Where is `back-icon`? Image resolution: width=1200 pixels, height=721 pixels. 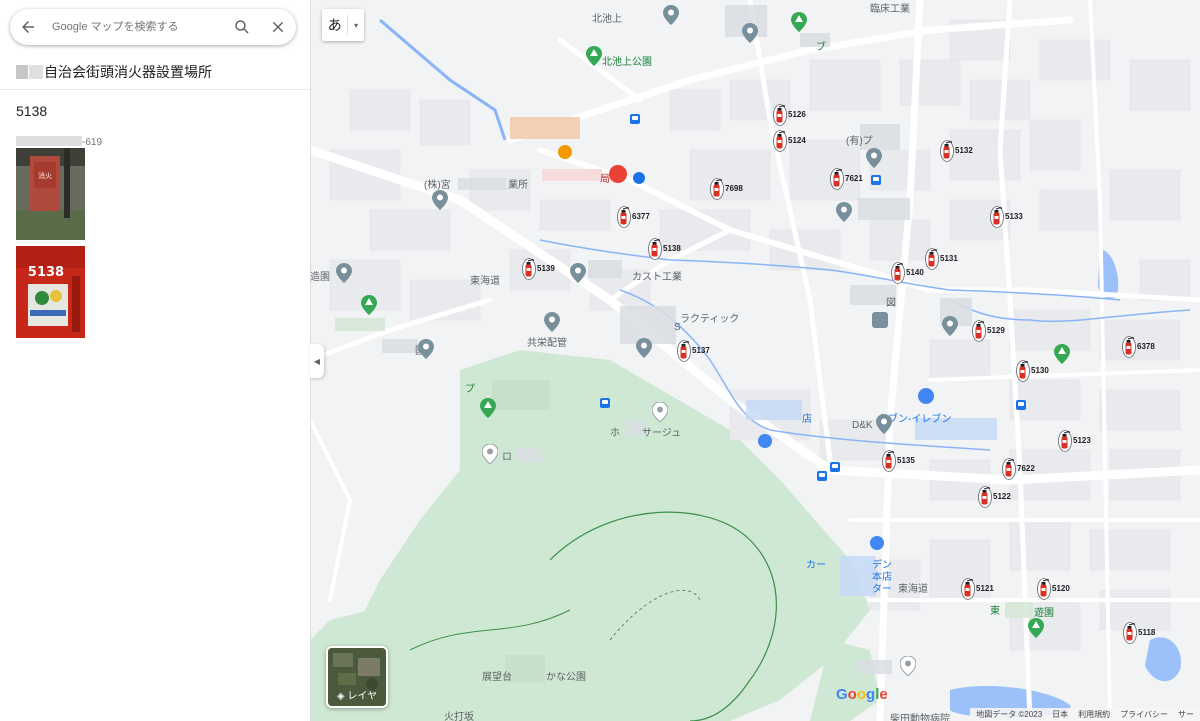 back-icon is located at coordinates (28, 27).